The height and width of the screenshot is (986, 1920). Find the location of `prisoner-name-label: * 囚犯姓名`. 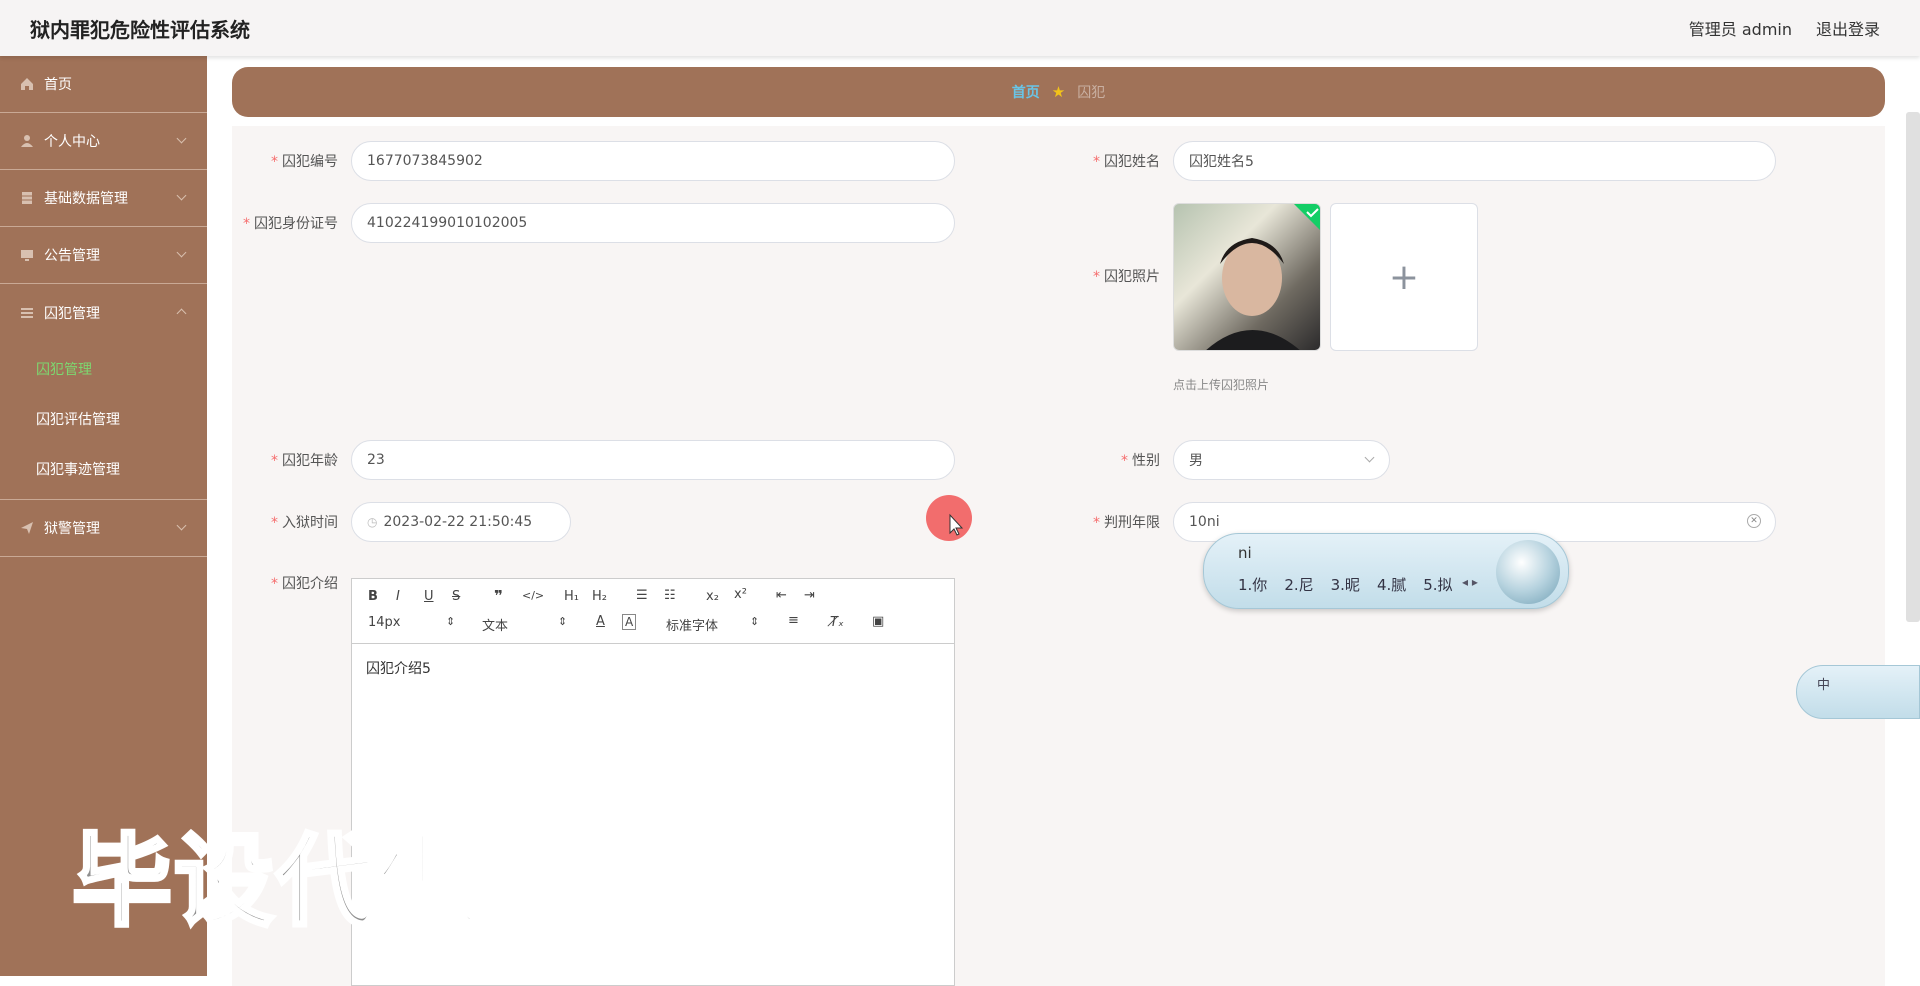

prisoner-name-label: * 囚犯姓名 is located at coordinates (1126, 162).